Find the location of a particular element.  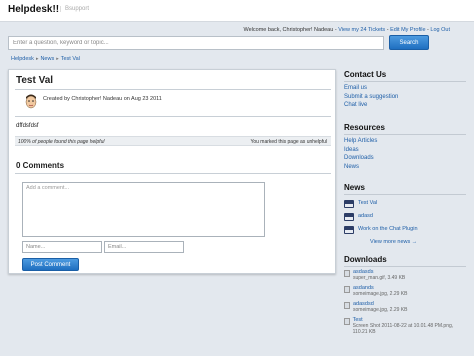

article-body: dffdsfdsf is located at coordinates (27, 126).